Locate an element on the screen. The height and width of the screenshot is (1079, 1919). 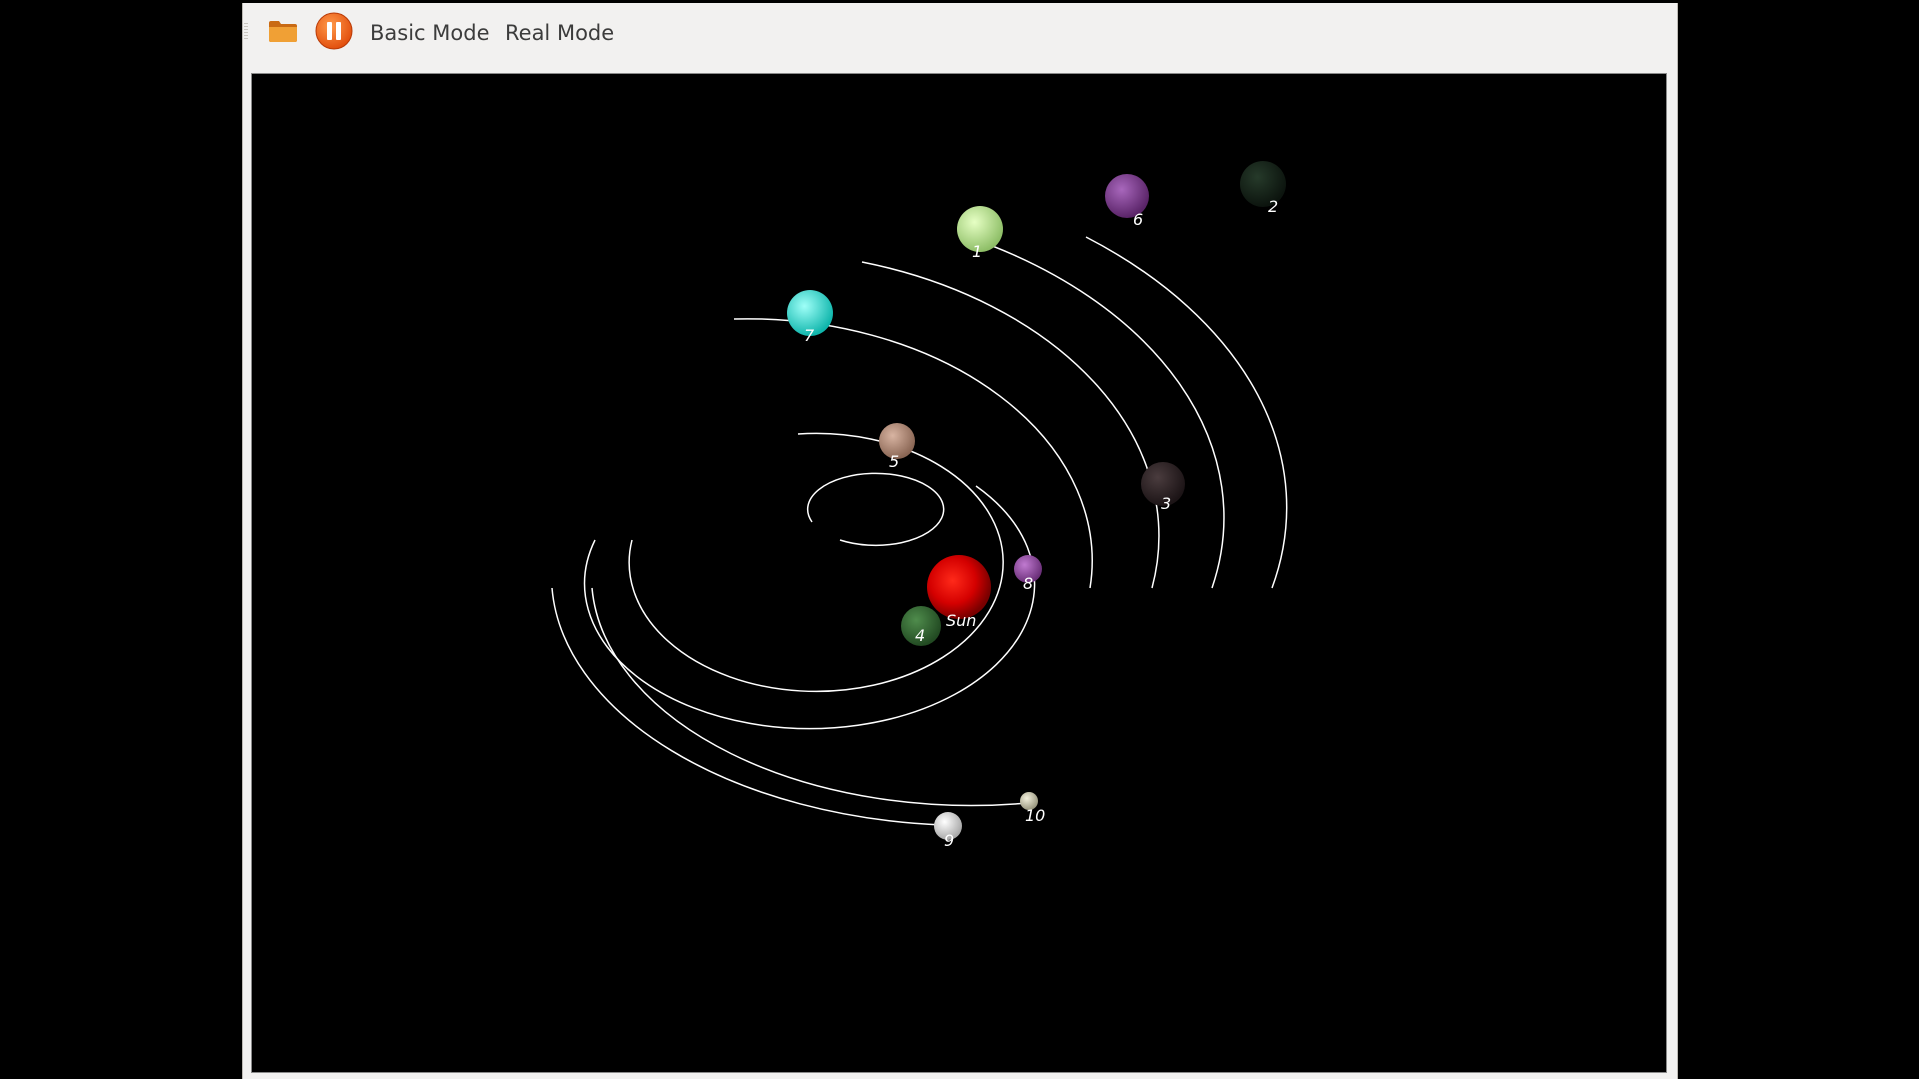
pause-button is located at coordinates (334, 33).